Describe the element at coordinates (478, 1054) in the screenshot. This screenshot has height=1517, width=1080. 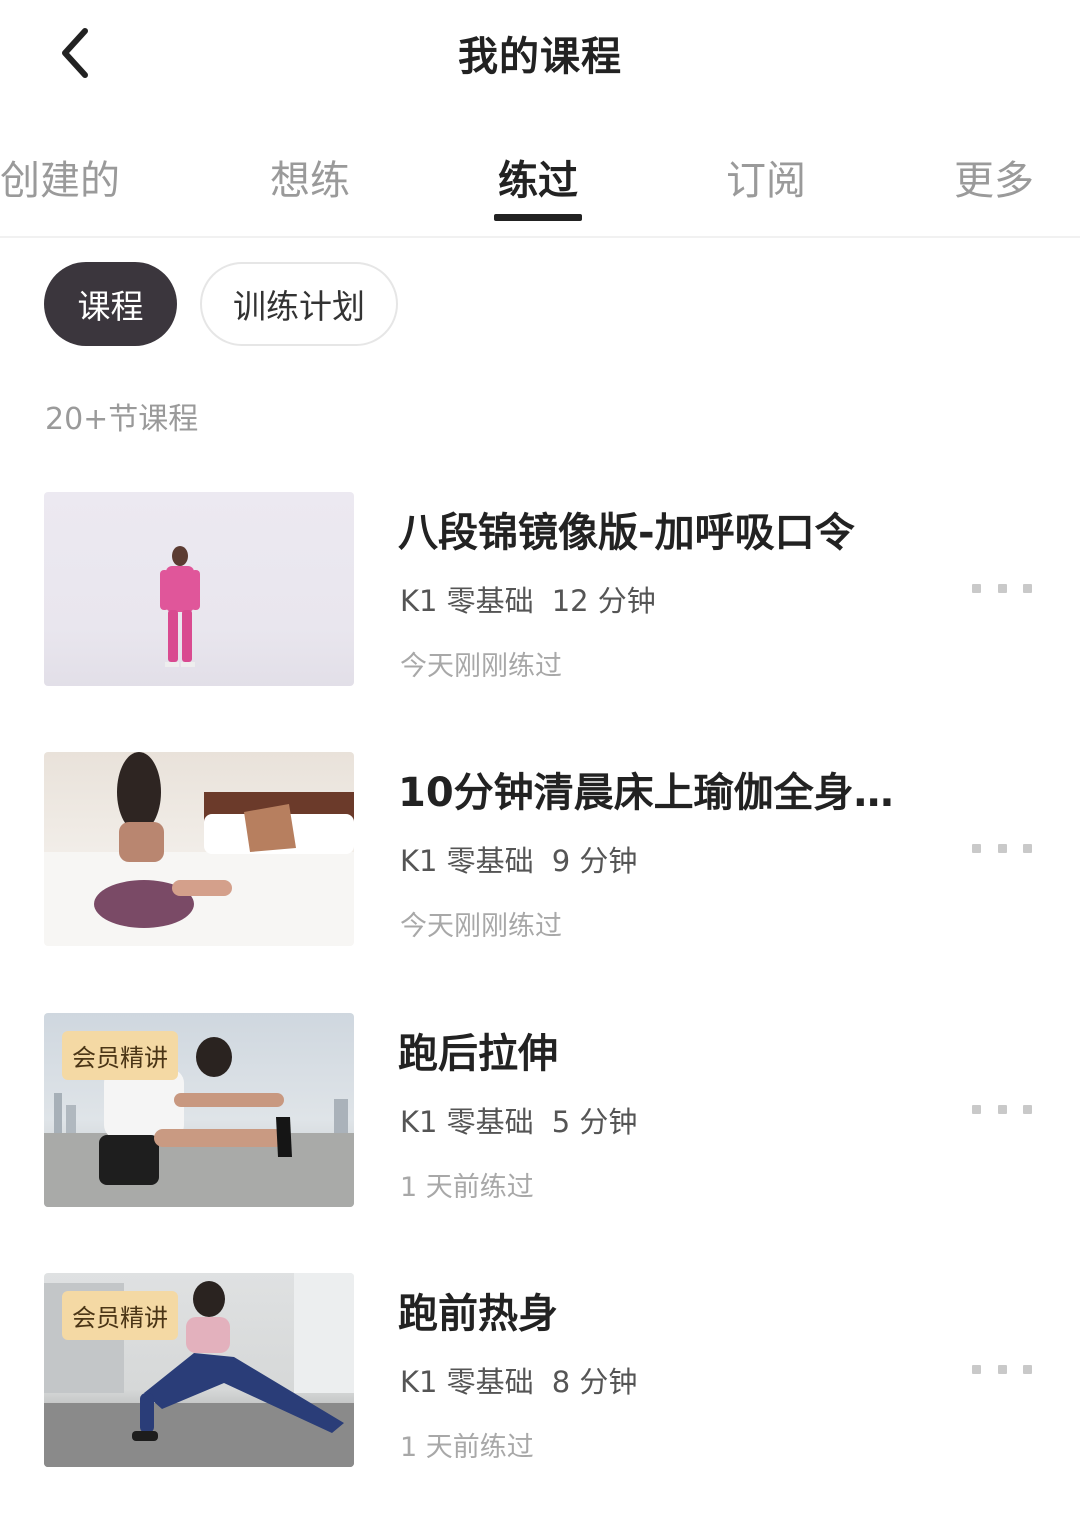
I see `course-title: 跑后拉伸` at that location.